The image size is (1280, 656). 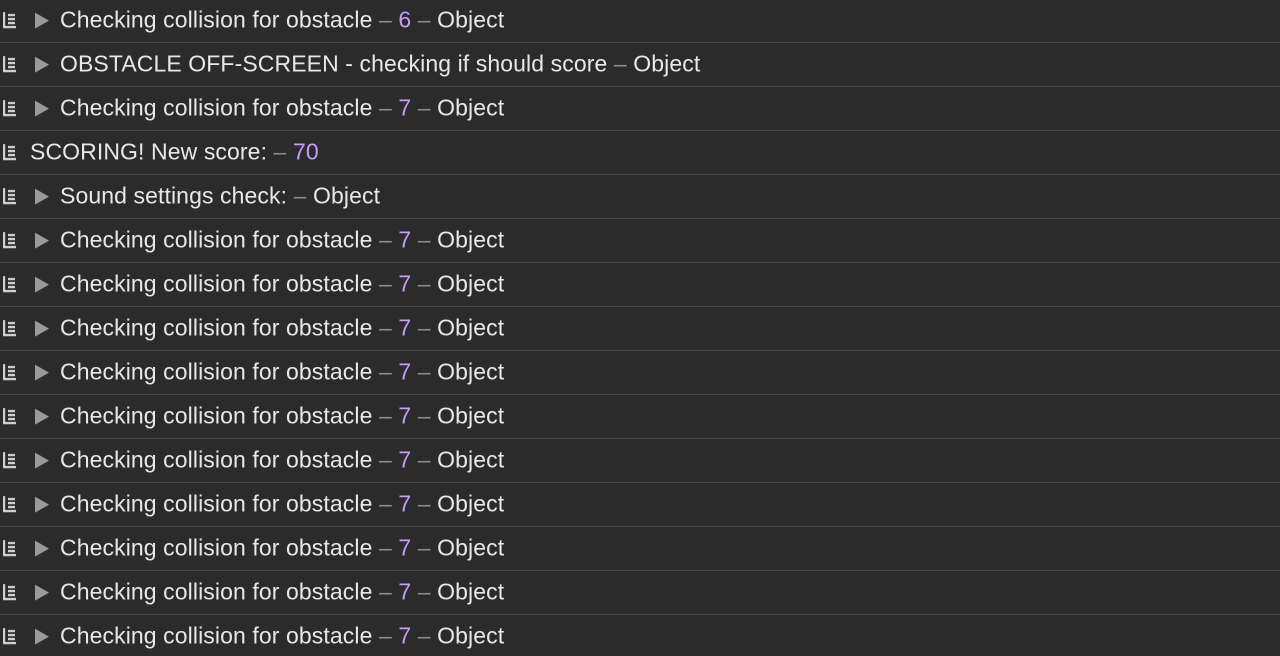 What do you see at coordinates (149, 150) in the screenshot?
I see `log-text: SCORING! New score:` at bounding box center [149, 150].